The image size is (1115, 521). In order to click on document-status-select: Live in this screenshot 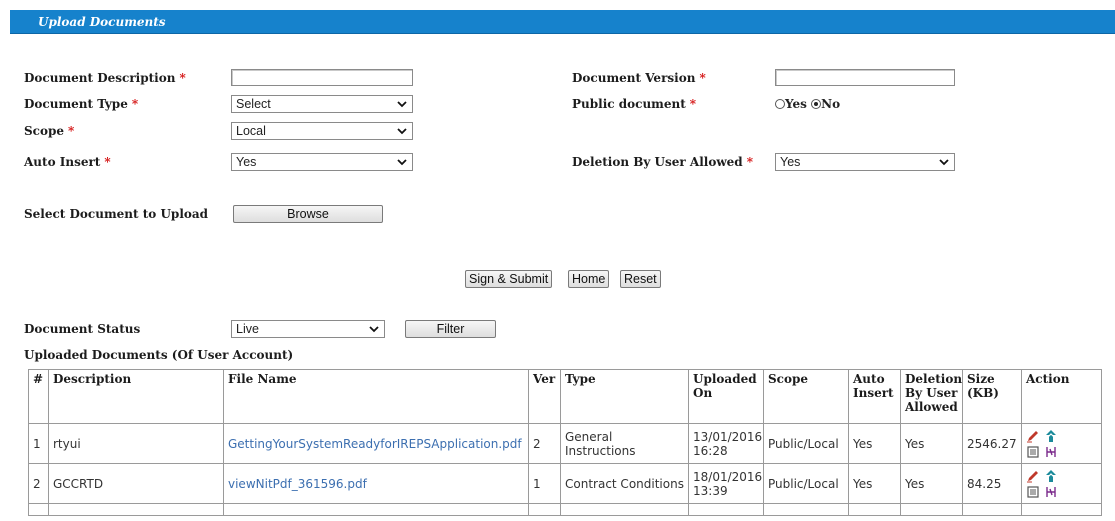, I will do `click(308, 329)`.